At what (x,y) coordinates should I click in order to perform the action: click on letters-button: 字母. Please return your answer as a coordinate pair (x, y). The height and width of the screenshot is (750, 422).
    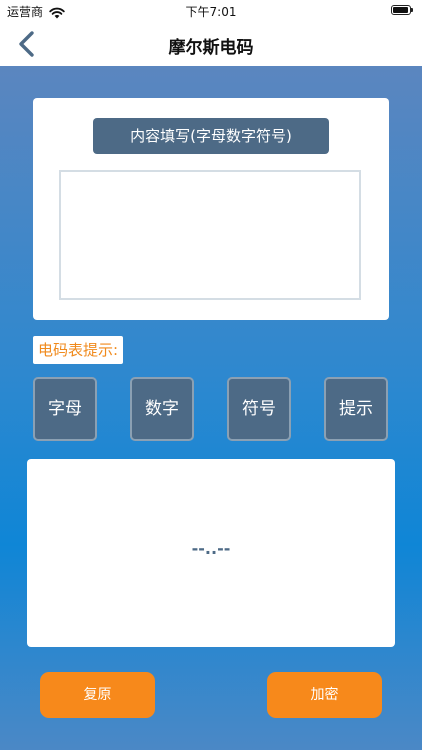
    Looking at the image, I should click on (65, 409).